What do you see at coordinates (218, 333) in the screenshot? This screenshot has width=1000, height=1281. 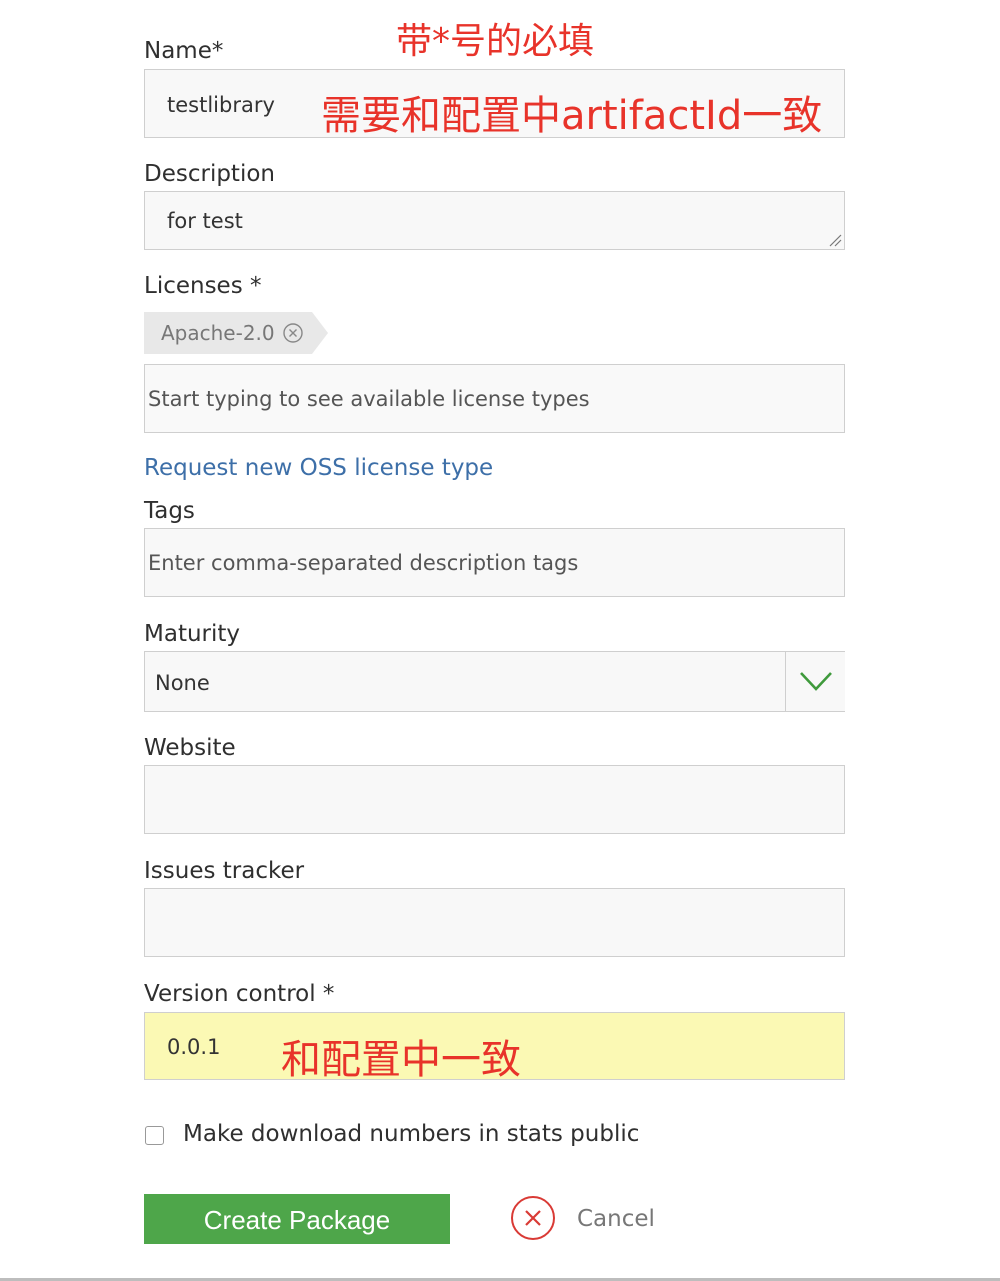 I see `license-tag-label: Apache-2.0` at bounding box center [218, 333].